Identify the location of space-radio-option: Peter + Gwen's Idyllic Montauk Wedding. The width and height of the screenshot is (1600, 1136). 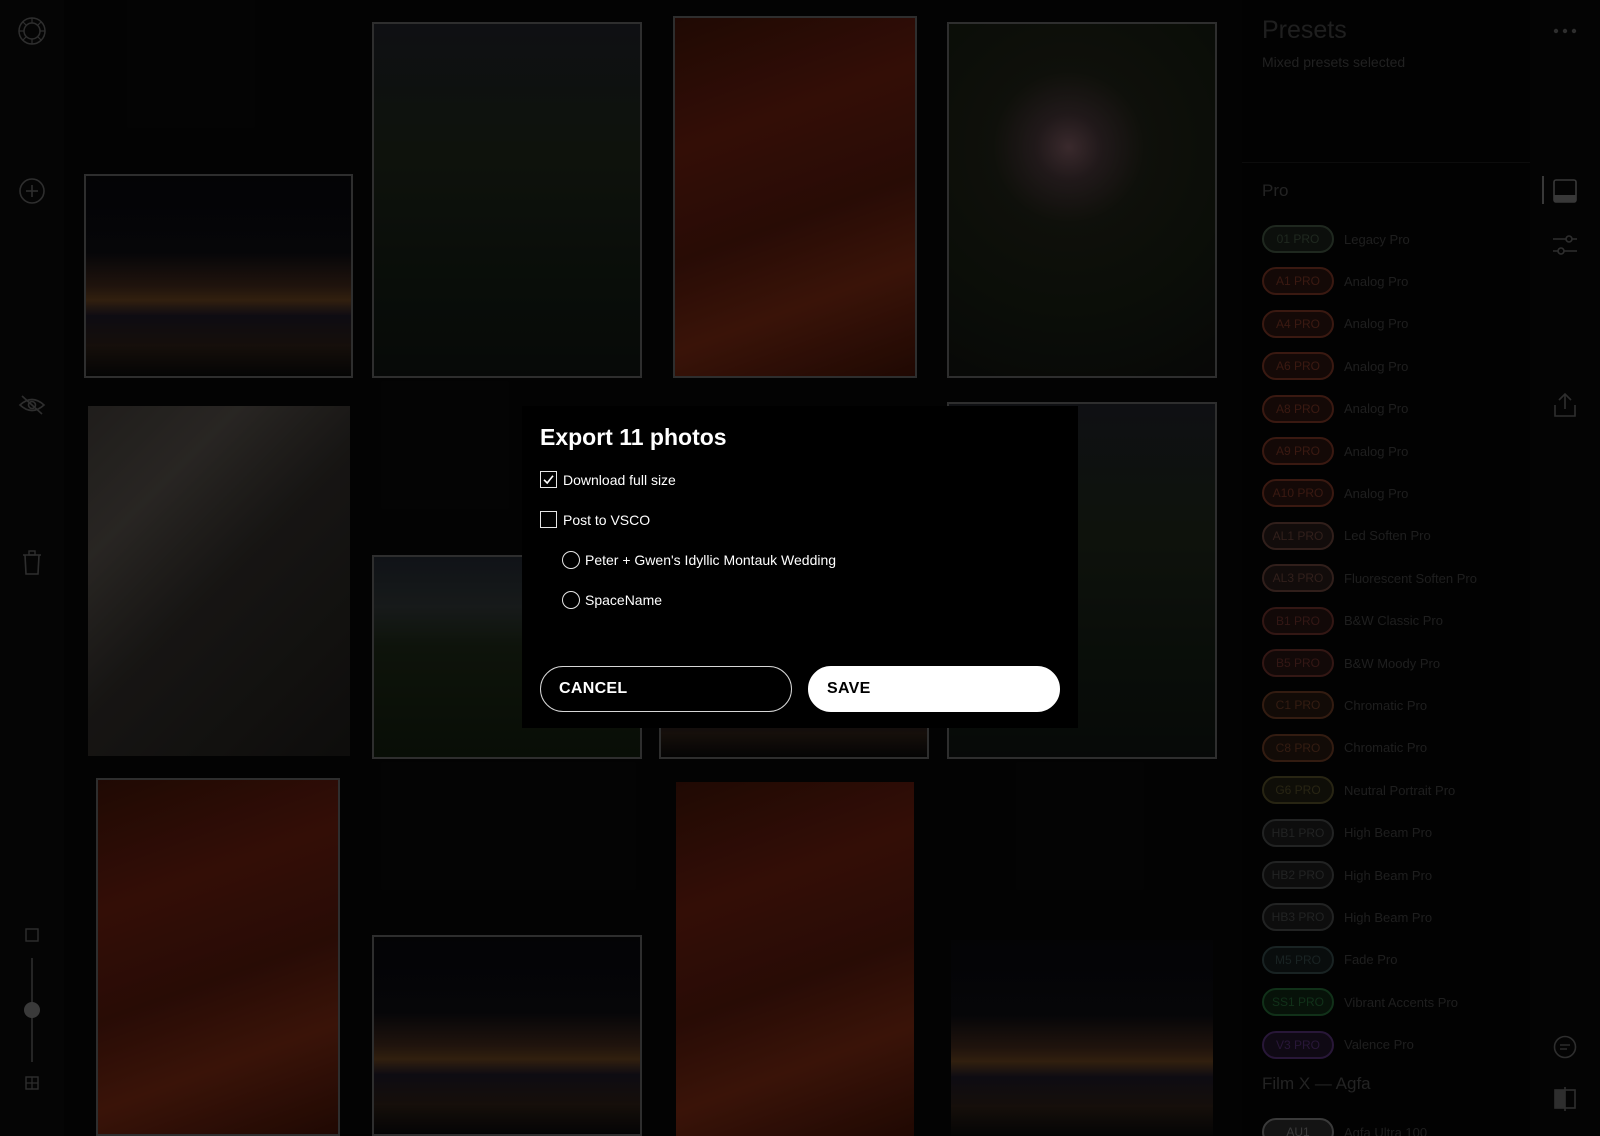
(699, 560).